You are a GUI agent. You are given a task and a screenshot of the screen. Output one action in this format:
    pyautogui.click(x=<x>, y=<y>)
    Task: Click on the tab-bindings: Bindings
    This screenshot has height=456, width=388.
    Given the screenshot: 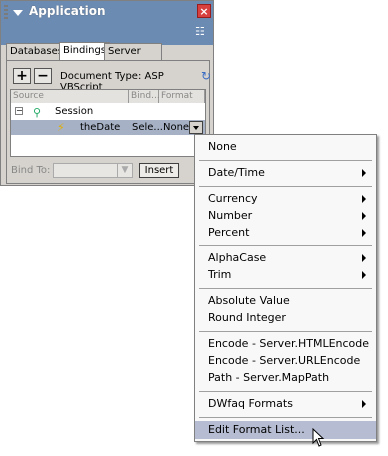 What is the action you would take?
    pyautogui.click(x=84, y=51)
    